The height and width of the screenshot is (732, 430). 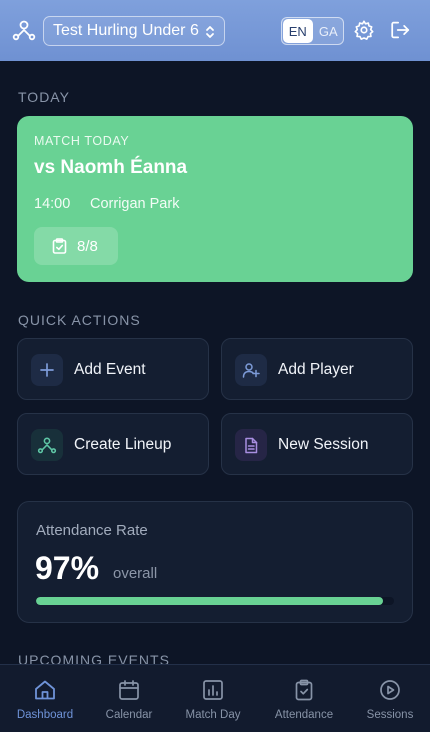 I want to click on nav-dashboard-label: Dashboard, so click(x=45, y=715).